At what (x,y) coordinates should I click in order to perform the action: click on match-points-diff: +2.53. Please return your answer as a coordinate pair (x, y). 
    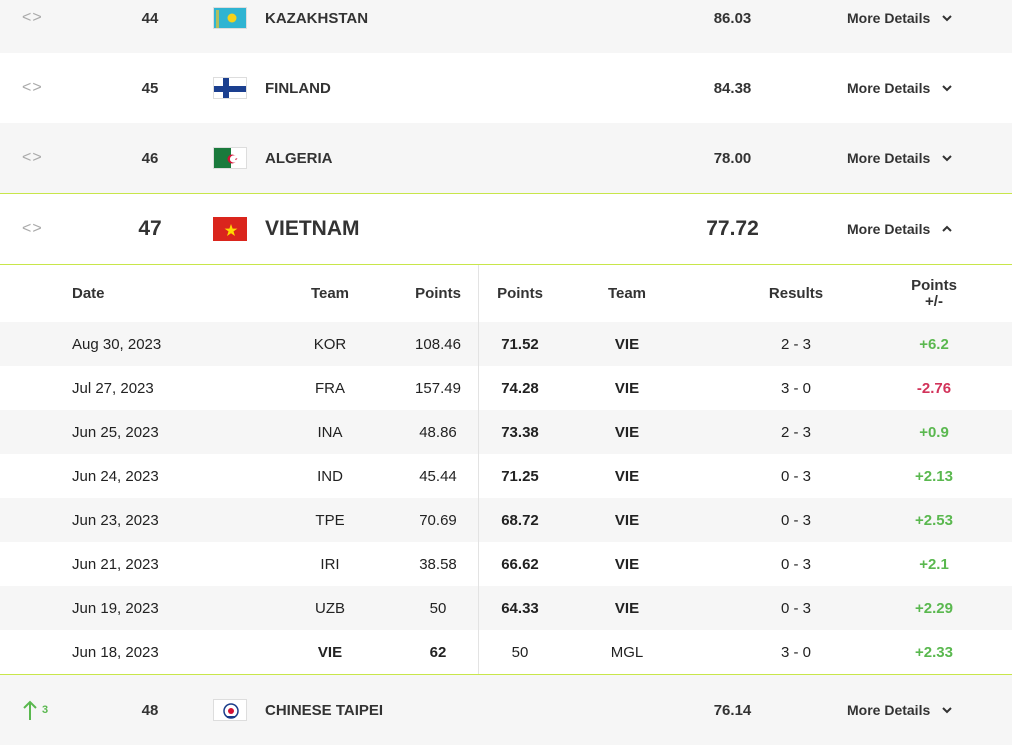
    Looking at the image, I should click on (934, 520).